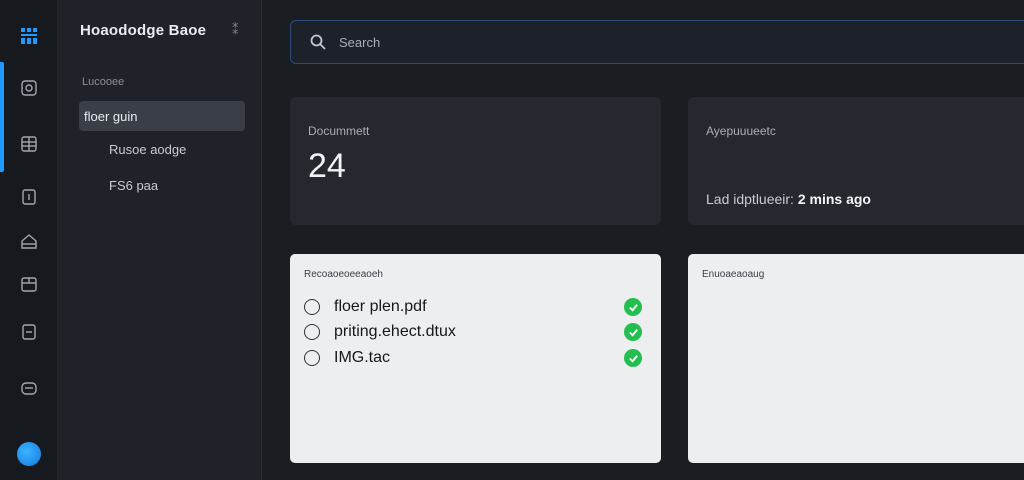  Describe the element at coordinates (395, 331) in the screenshot. I see `file-name: priting.ehect.dtux` at that location.